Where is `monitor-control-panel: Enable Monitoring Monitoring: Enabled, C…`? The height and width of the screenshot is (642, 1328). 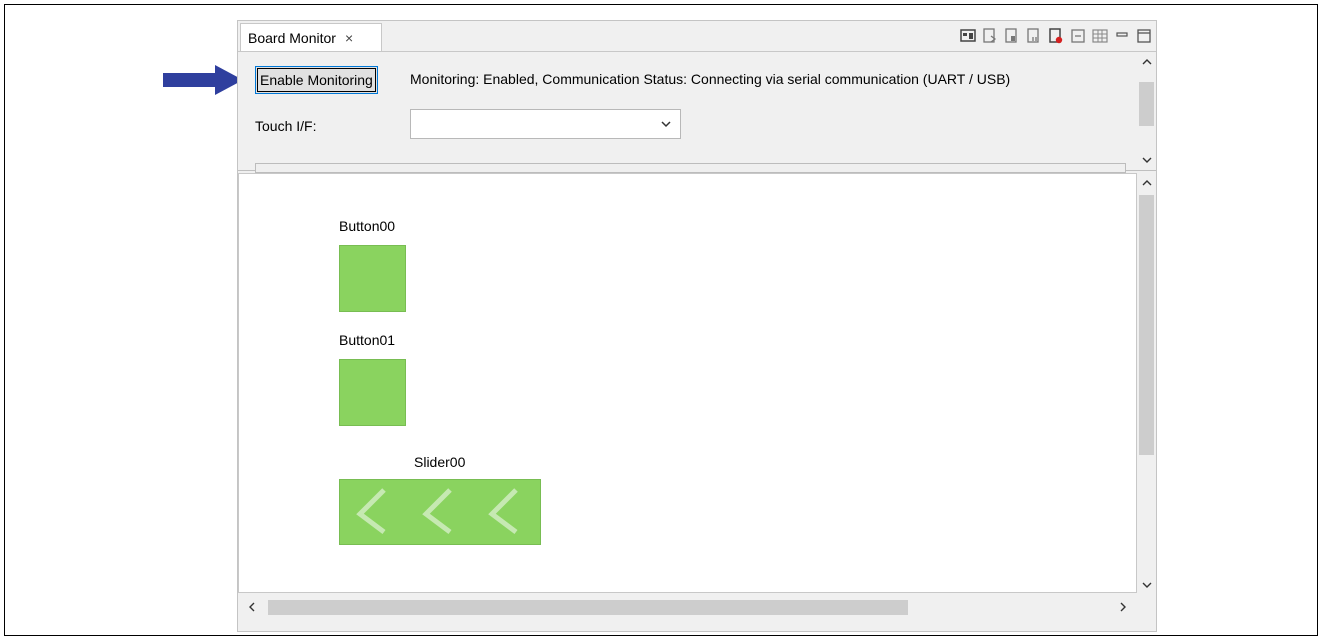 monitor-control-panel: Enable Monitoring Monitoring: Enabled, C… is located at coordinates (697, 112).